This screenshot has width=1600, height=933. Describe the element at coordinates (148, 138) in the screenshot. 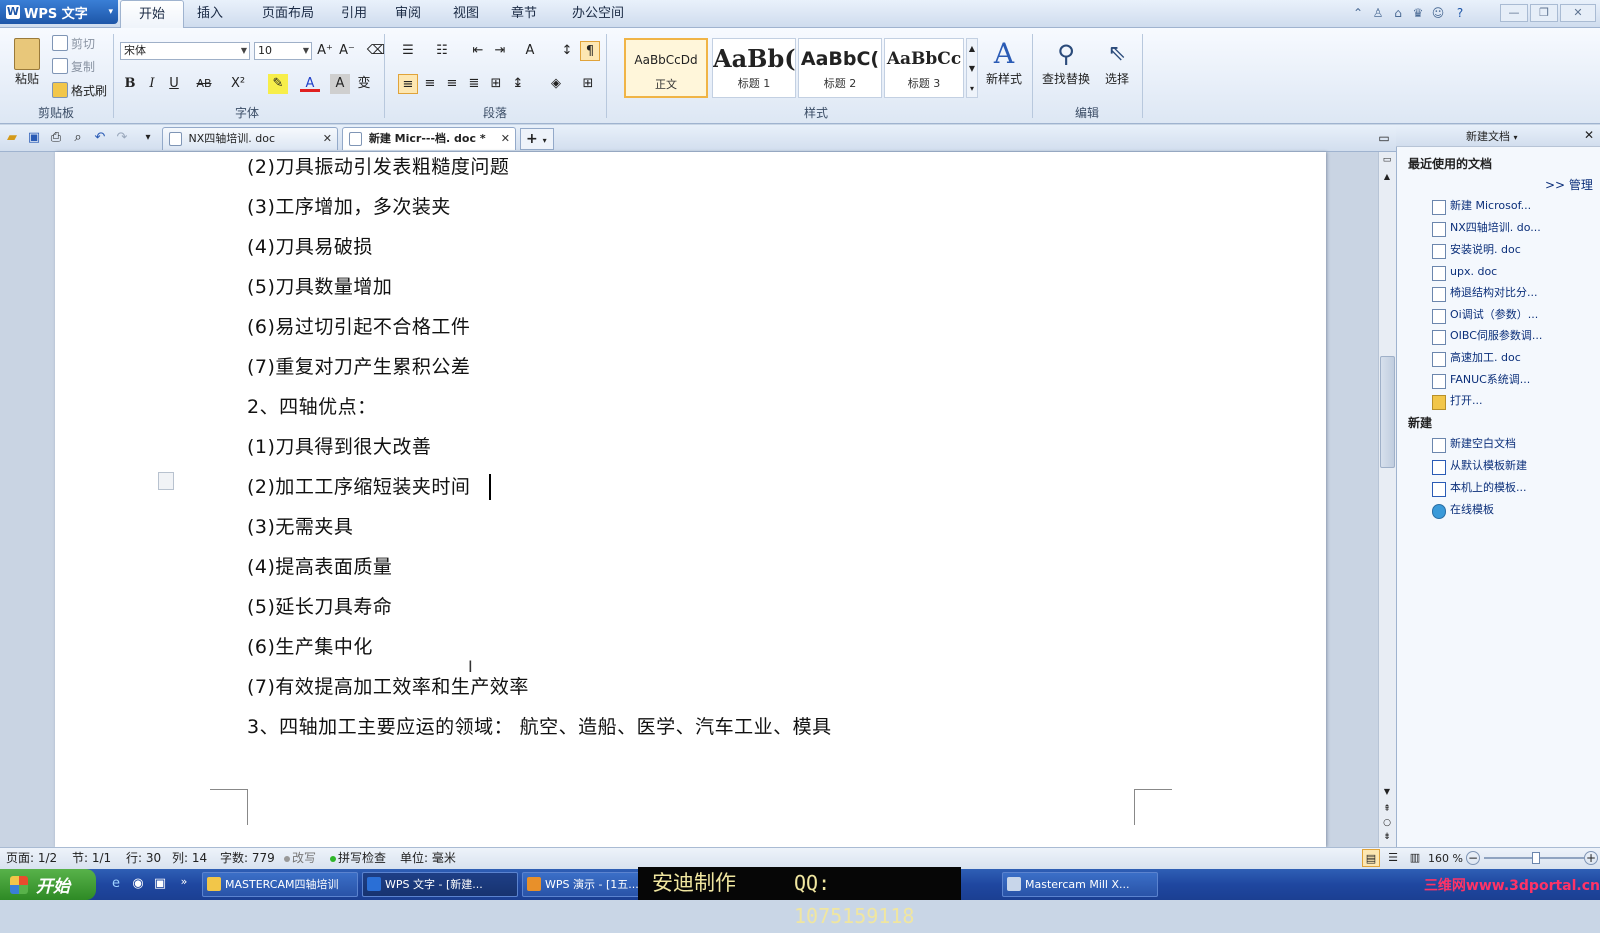

I see `customize-quick-access-icon: ▾` at that location.